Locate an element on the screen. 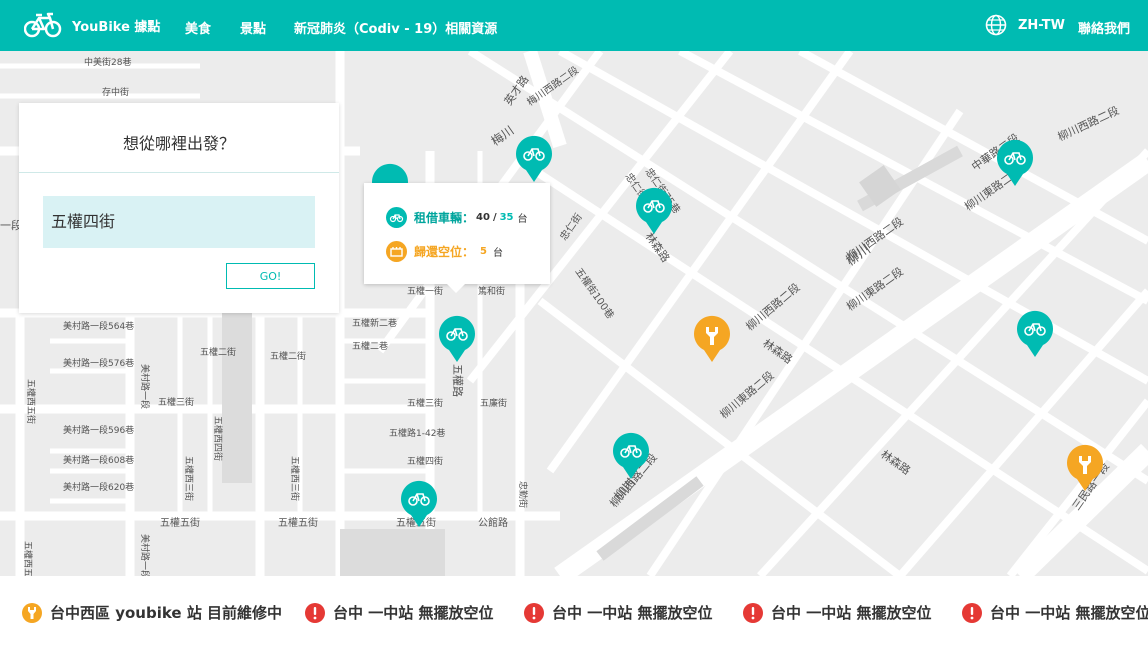 Image resolution: width=1148 pixels, height=646 pixels. svg-text: 五權四街 is located at coordinates (425, 461).